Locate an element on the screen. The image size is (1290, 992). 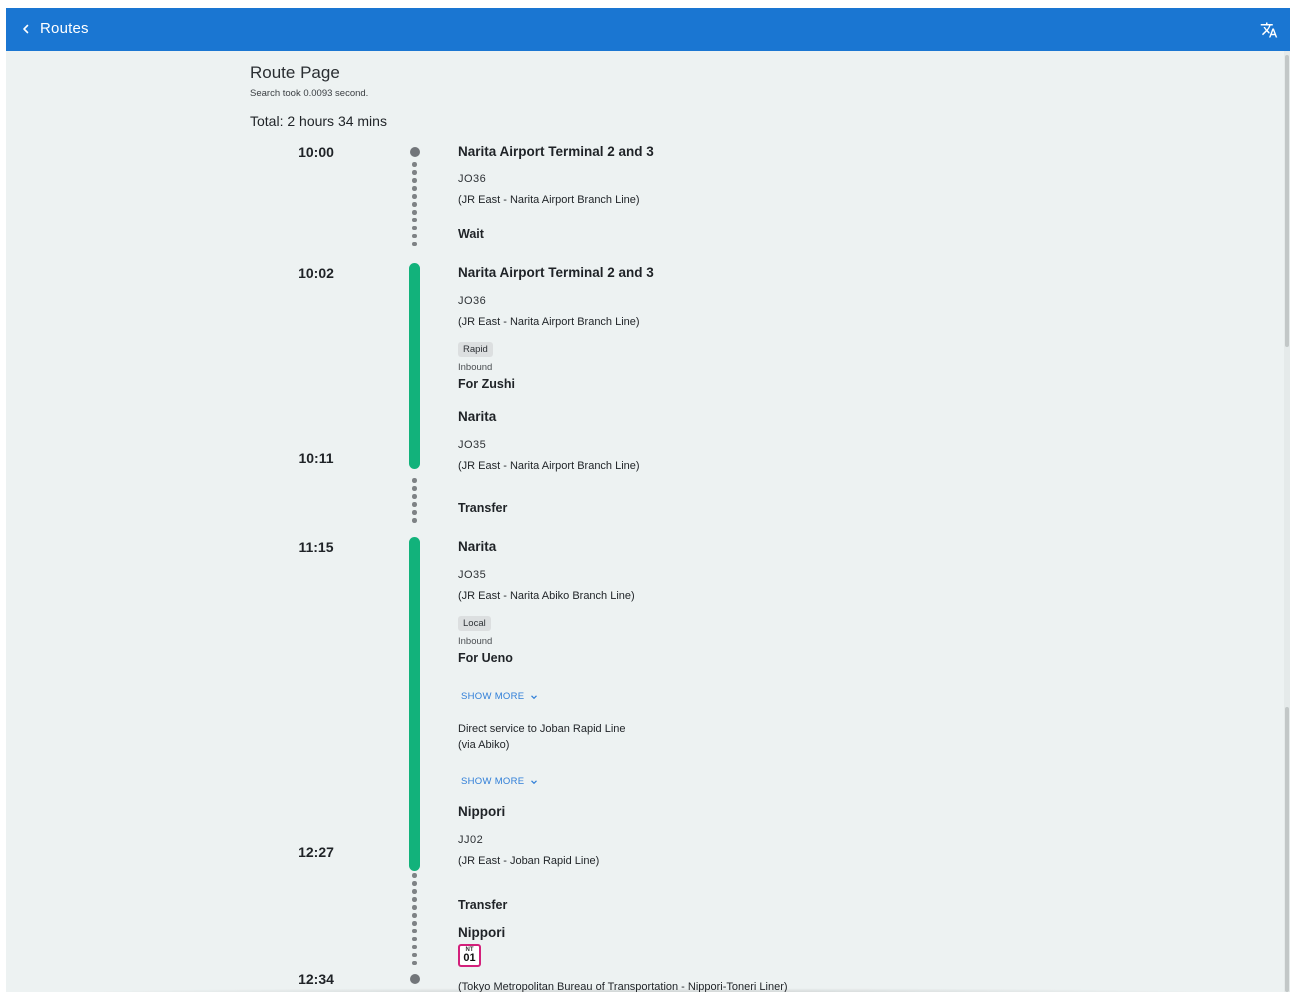
destination-label: For Ueno is located at coordinates (485, 658).